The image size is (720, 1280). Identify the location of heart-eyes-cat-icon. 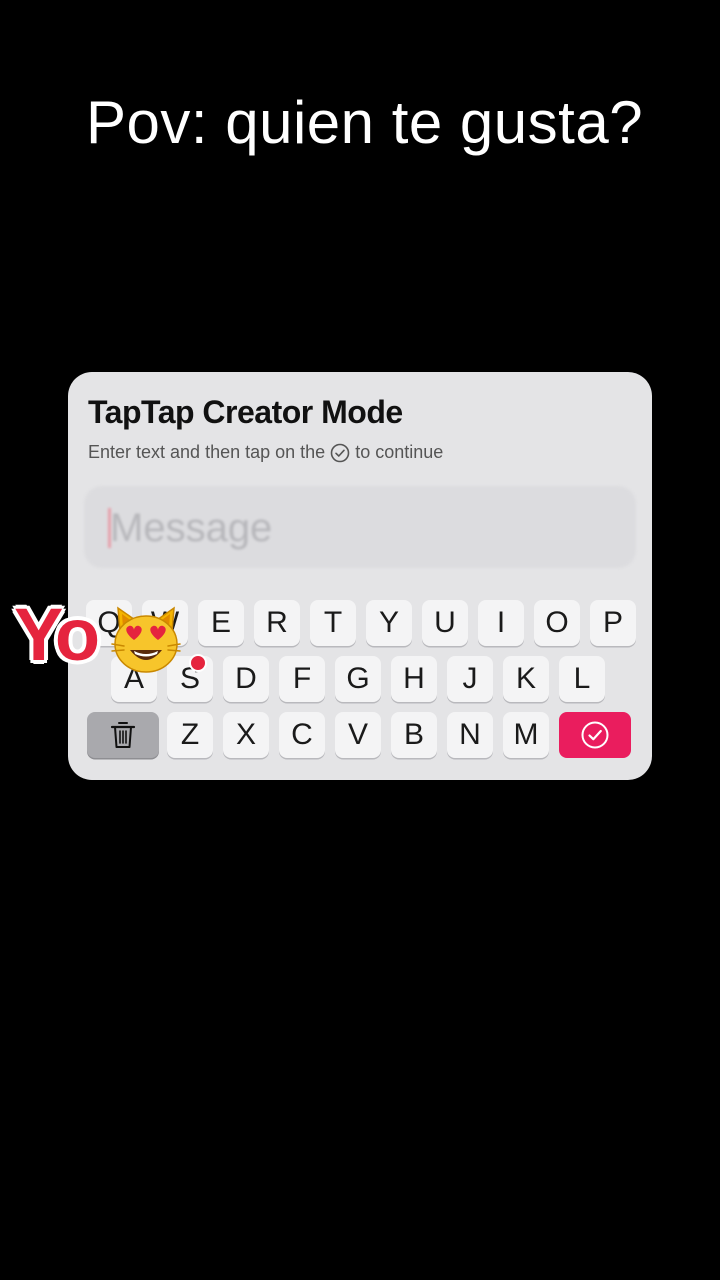
(146, 639).